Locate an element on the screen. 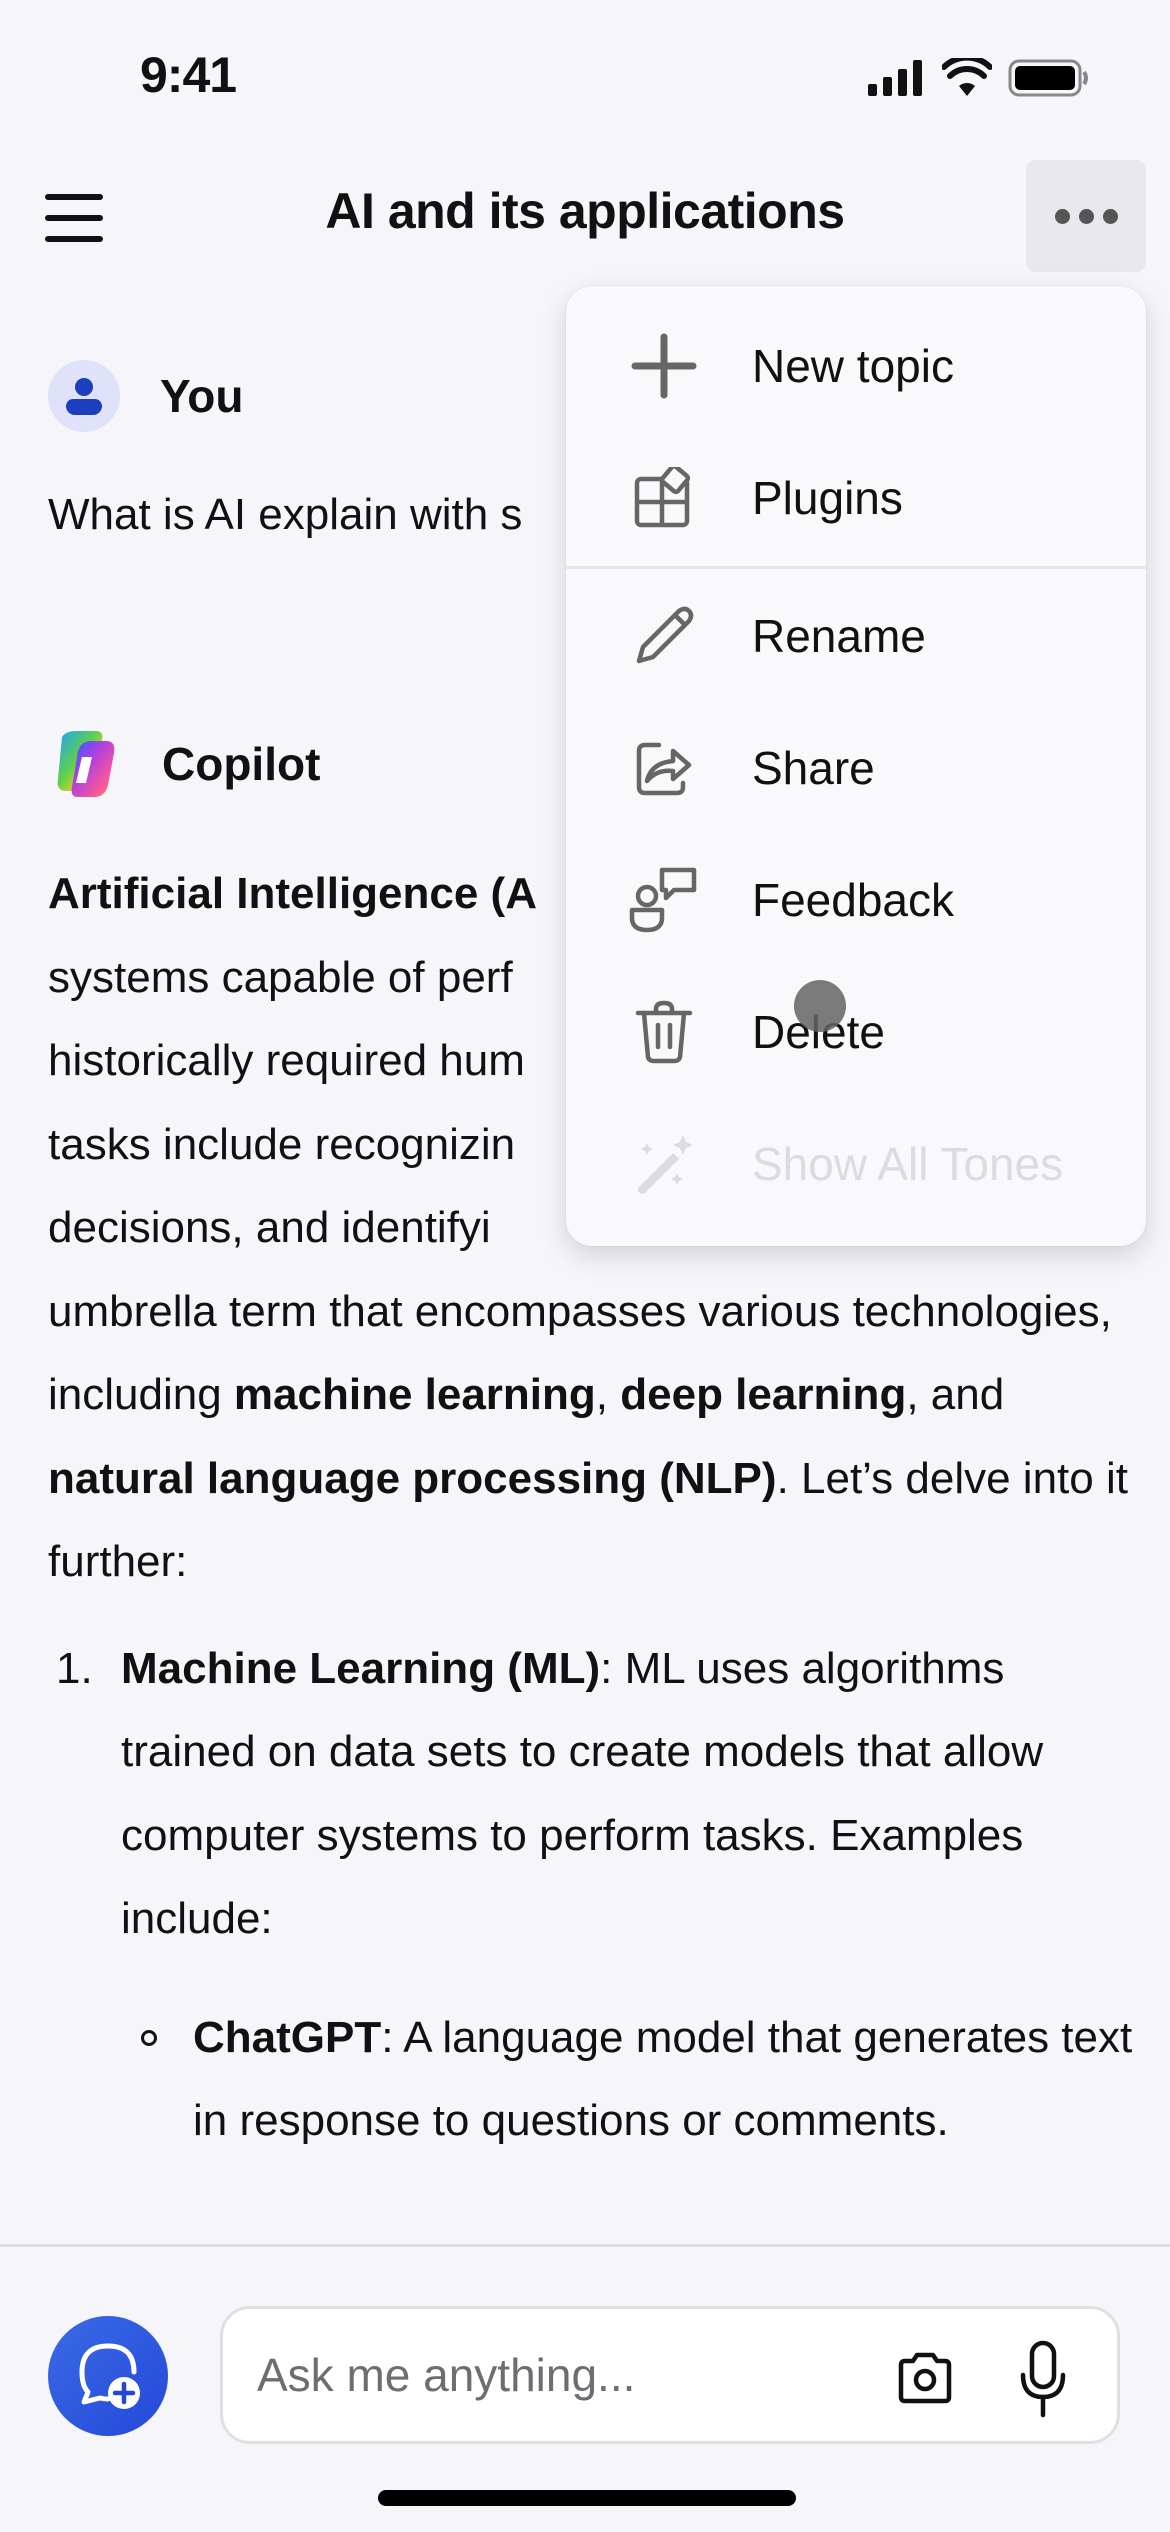 The image size is (1170, 2532). wifi-icon is located at coordinates (967, 77).